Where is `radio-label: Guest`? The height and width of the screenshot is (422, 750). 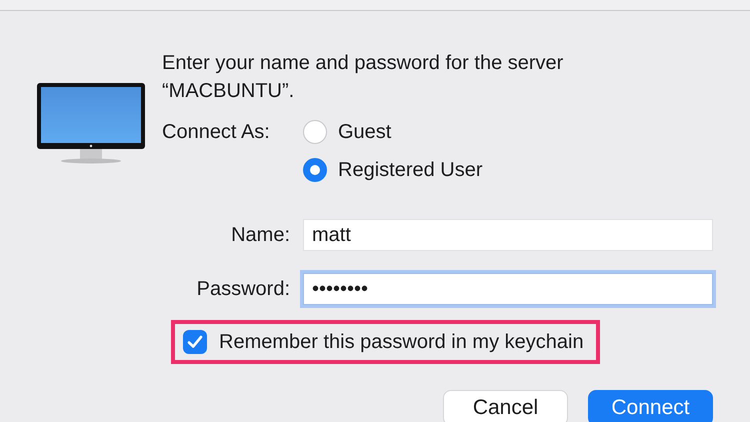 radio-label: Guest is located at coordinates (365, 132).